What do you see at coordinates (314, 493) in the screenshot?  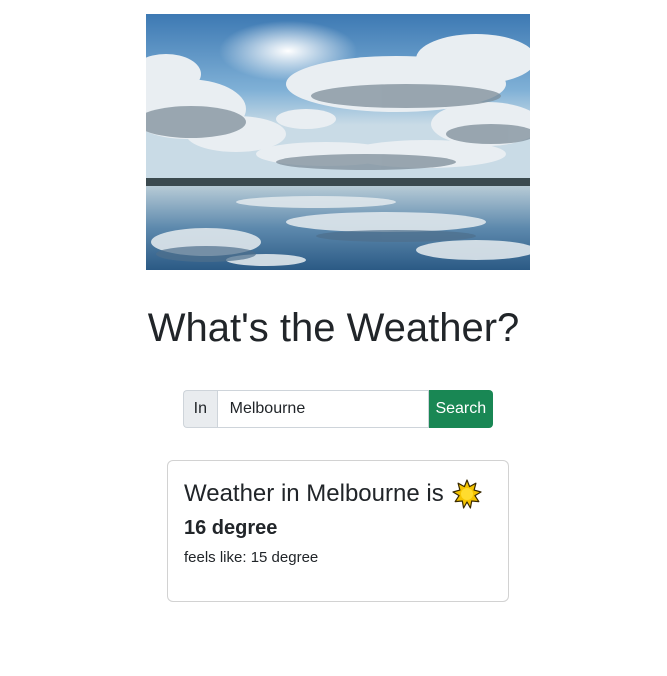 I see `weather-heading-text: Weather in Melbourne is` at bounding box center [314, 493].